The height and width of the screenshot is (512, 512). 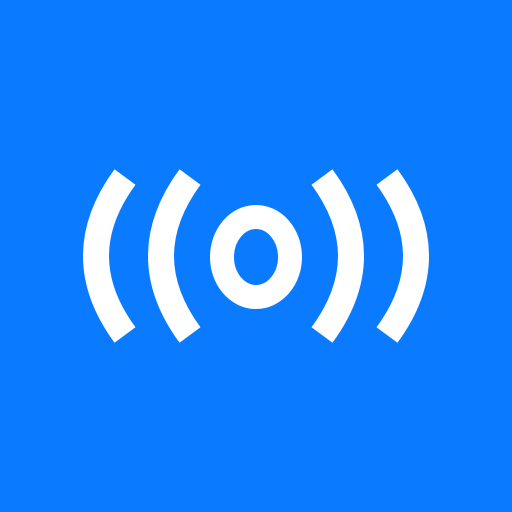 What do you see at coordinates (109, 256) in the screenshot?
I see `outer-left-wave` at bounding box center [109, 256].